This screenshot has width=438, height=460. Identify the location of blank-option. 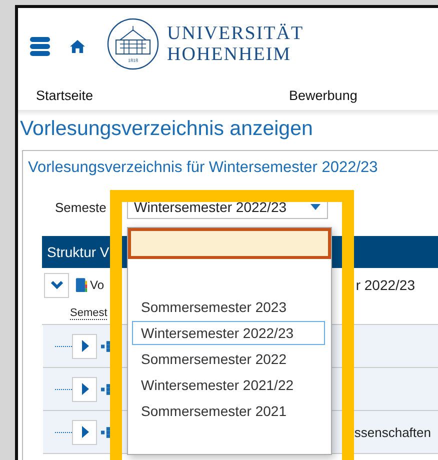
(229, 243).